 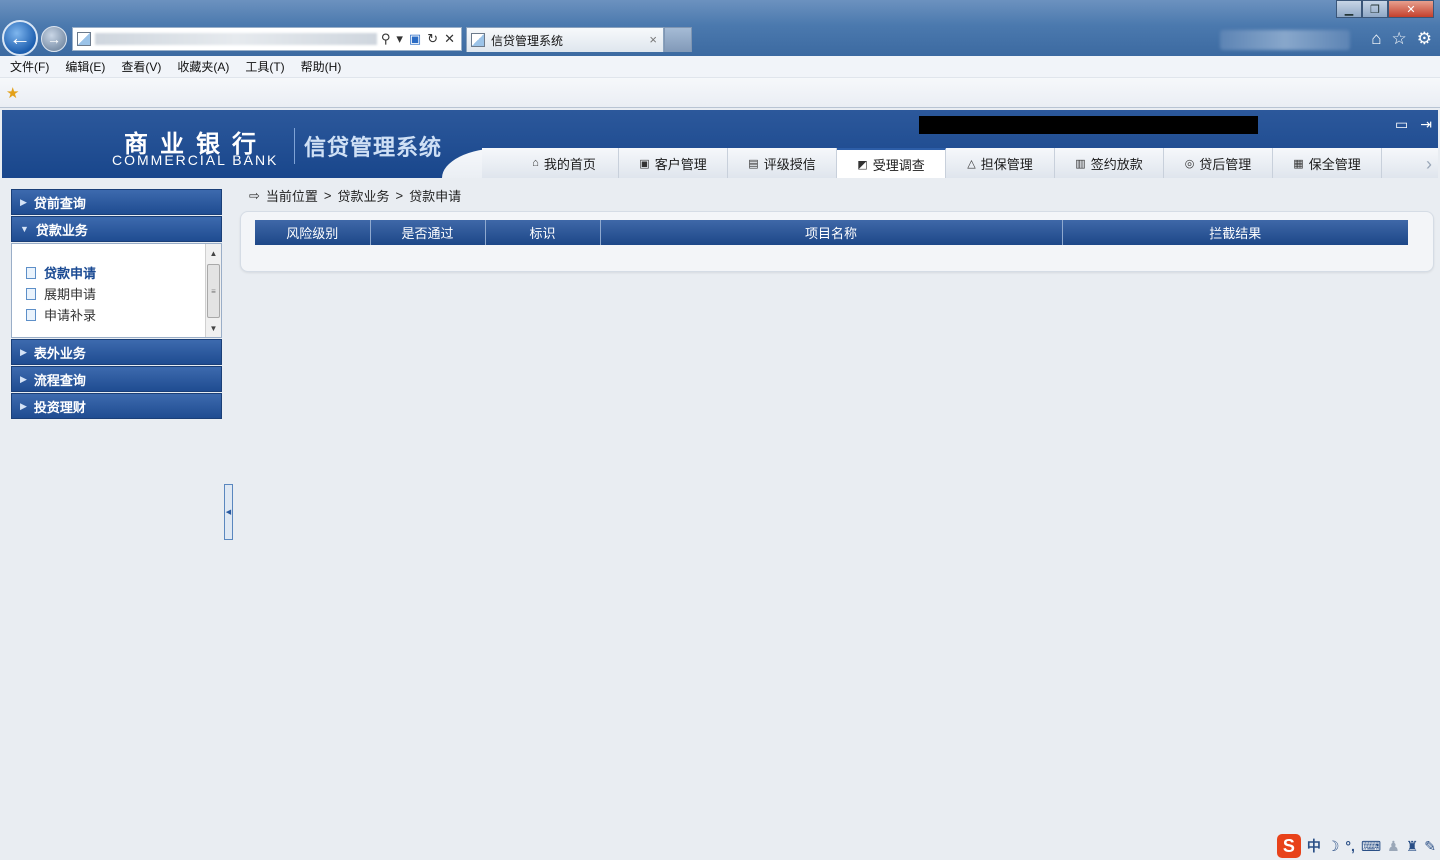 I want to click on sidebar-item-loan-application: 贷款申请, so click(x=61, y=272).